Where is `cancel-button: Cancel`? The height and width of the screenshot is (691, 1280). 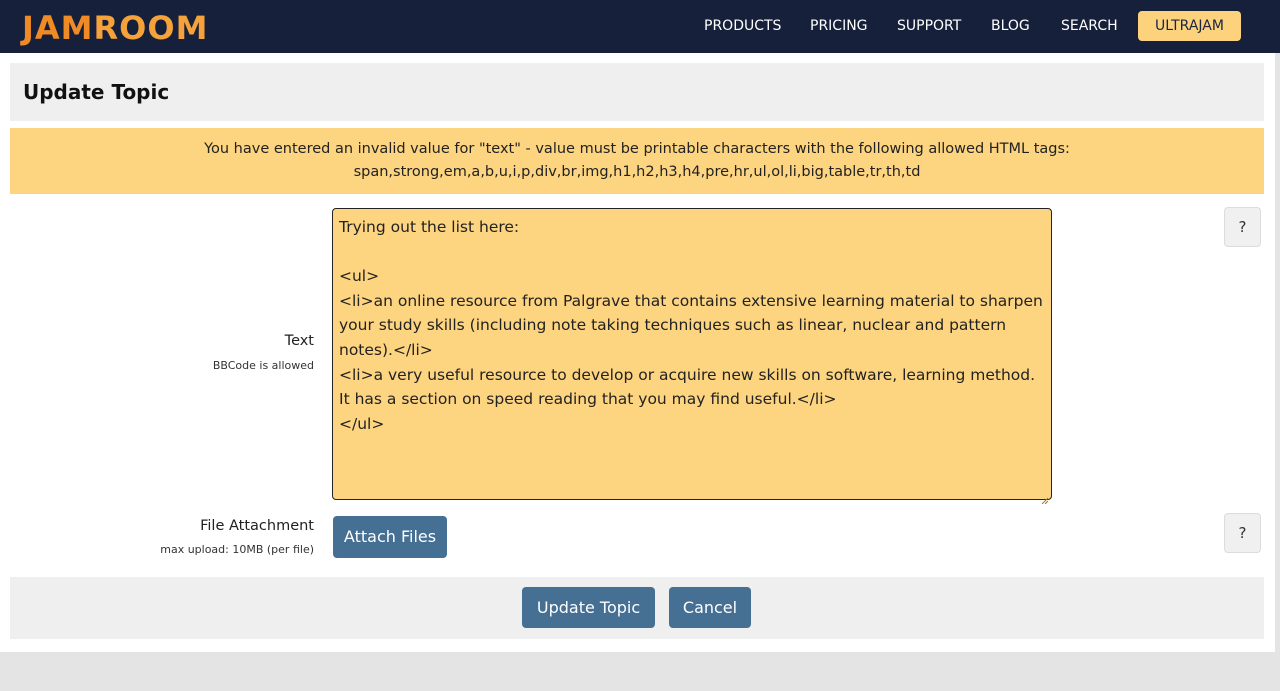
cancel-button: Cancel is located at coordinates (710, 607).